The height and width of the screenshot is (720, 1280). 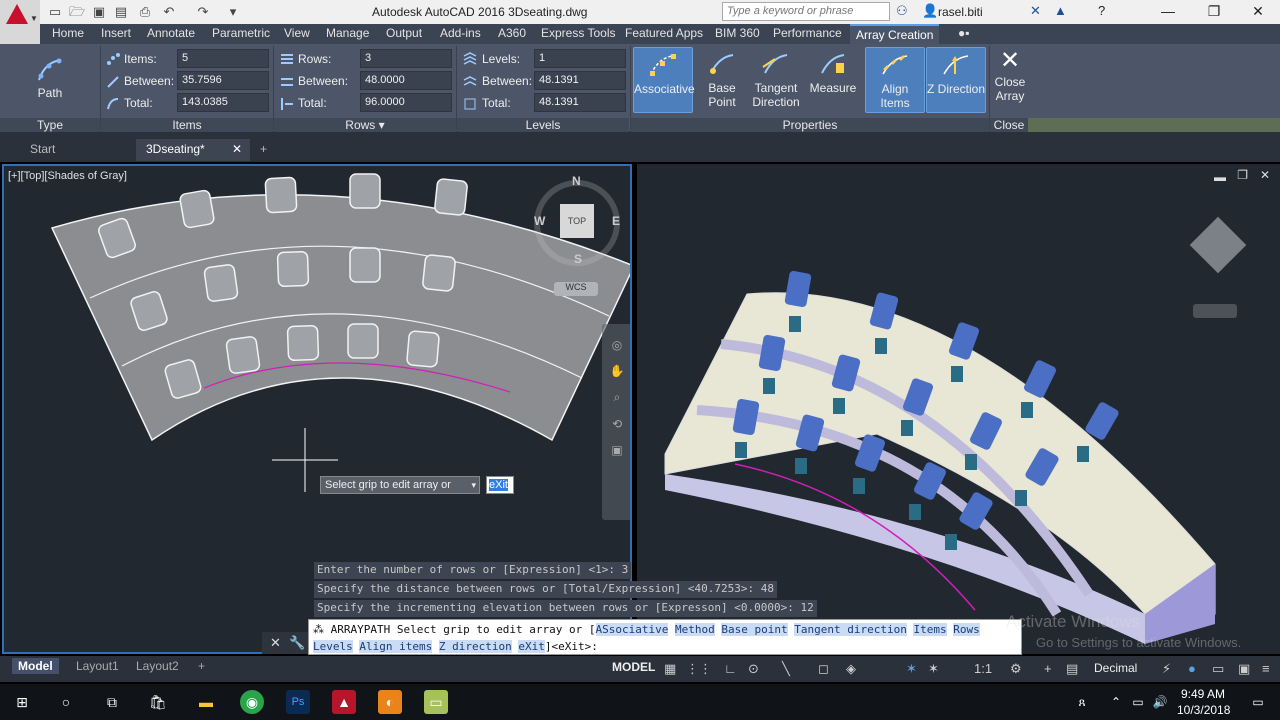 What do you see at coordinates (223, 80) in the screenshot?
I see `items-between-field: 35.7596` at bounding box center [223, 80].